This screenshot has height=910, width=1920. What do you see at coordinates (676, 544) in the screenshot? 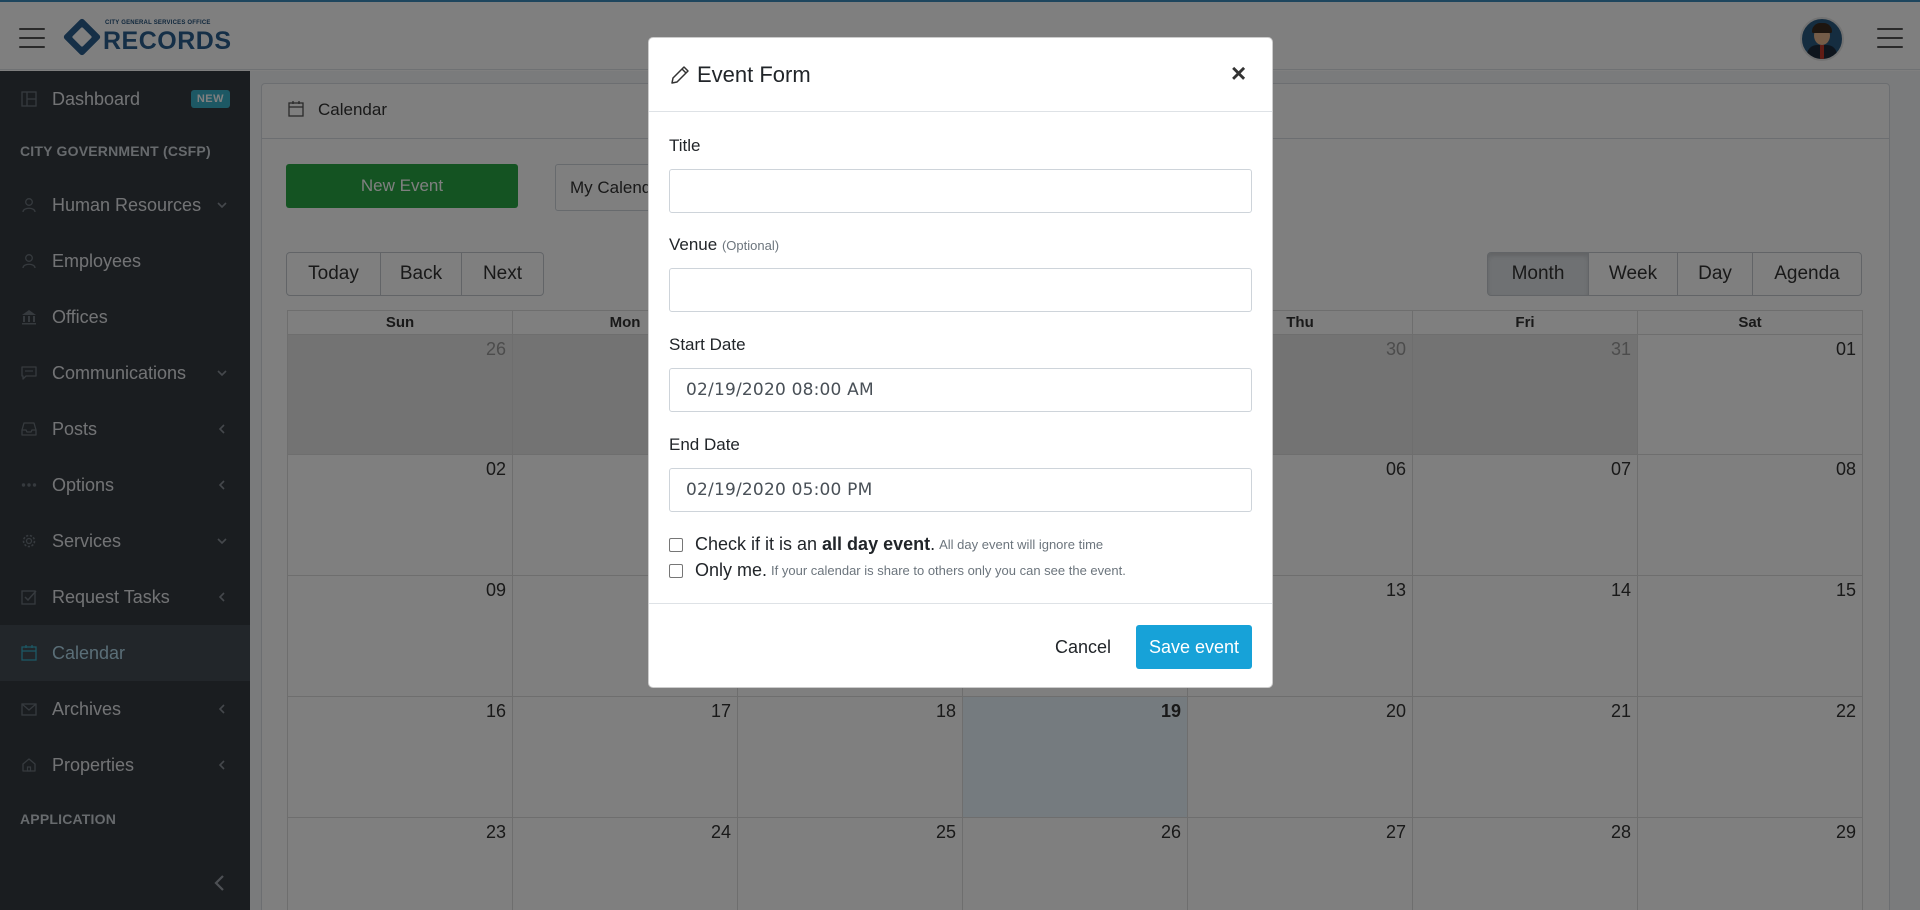
I see `all-day-checkbox` at bounding box center [676, 544].